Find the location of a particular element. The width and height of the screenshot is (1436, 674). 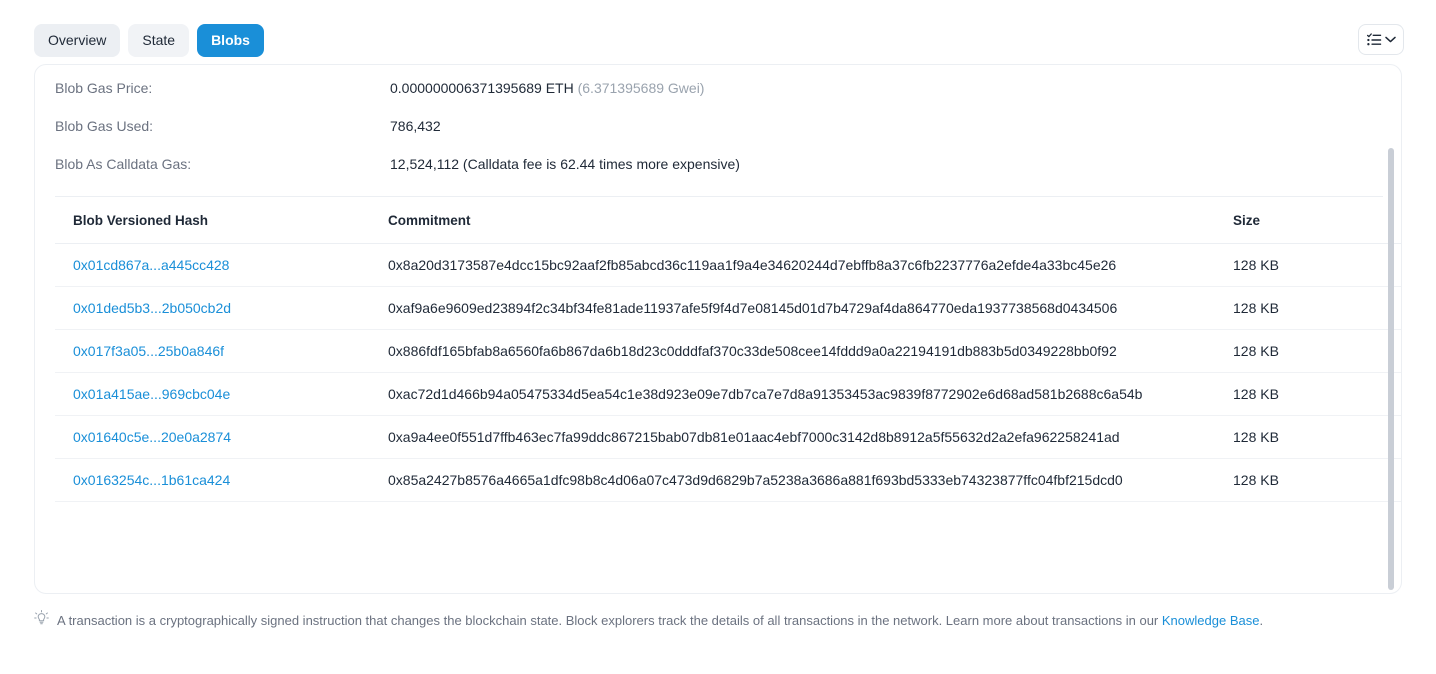

tab-overview: Overview is located at coordinates (77, 40).